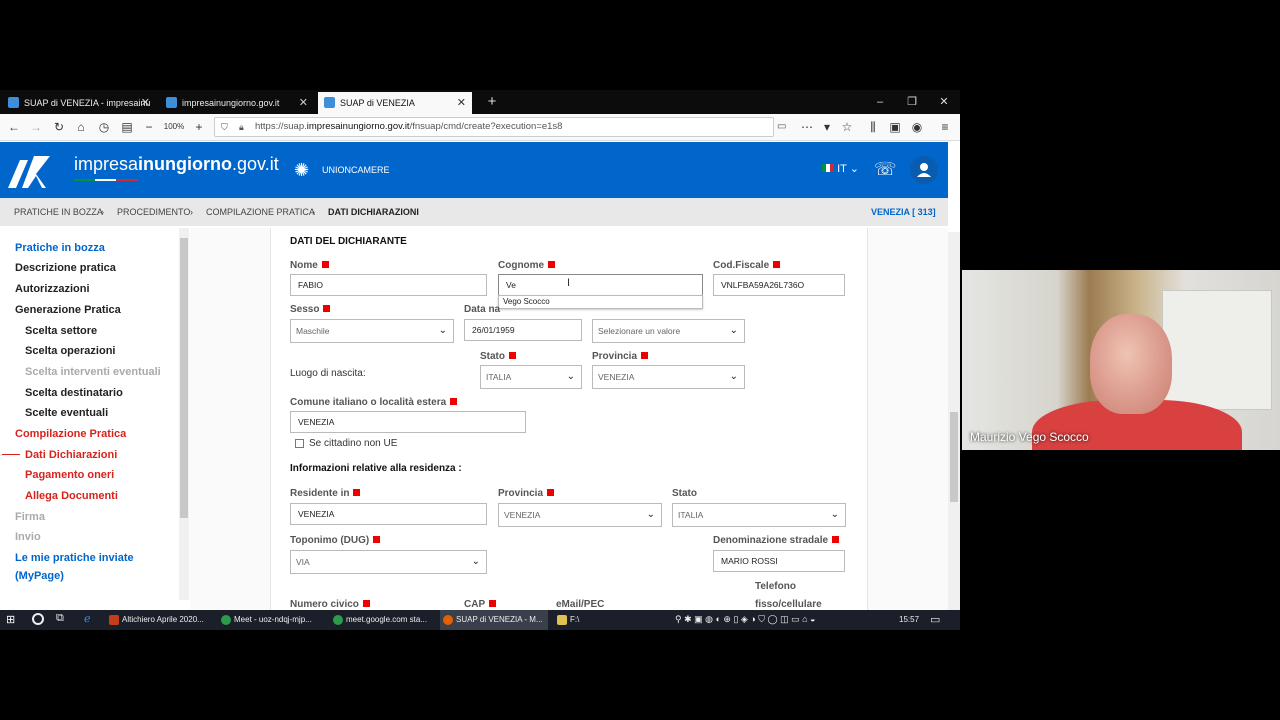 The width and height of the screenshot is (1280, 720). Describe the element at coordinates (127, 127) in the screenshot. I see `print-icon: ▤` at that location.